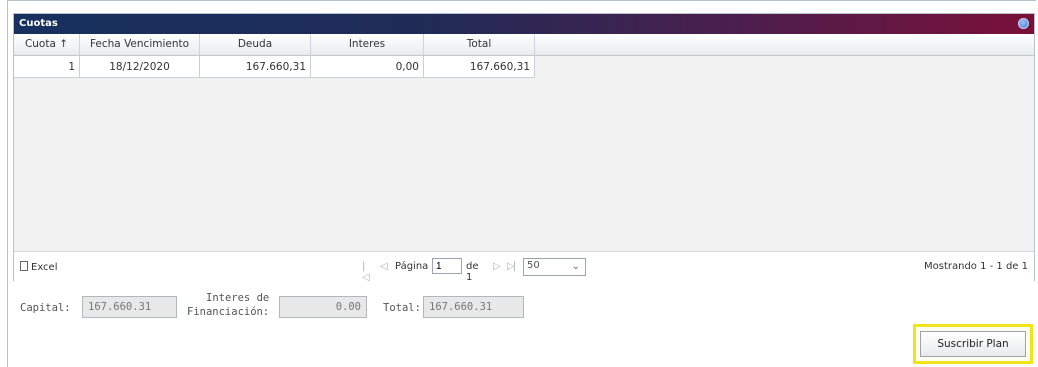 The height and width of the screenshot is (367, 1038). I want to click on collapse-circle-icon, so click(1023, 23).